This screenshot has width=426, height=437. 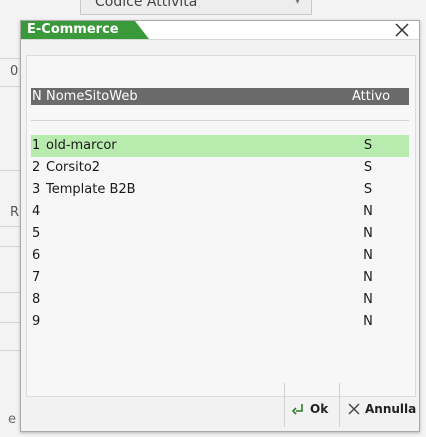 I want to click on column-header-n: N, so click(x=37, y=96).